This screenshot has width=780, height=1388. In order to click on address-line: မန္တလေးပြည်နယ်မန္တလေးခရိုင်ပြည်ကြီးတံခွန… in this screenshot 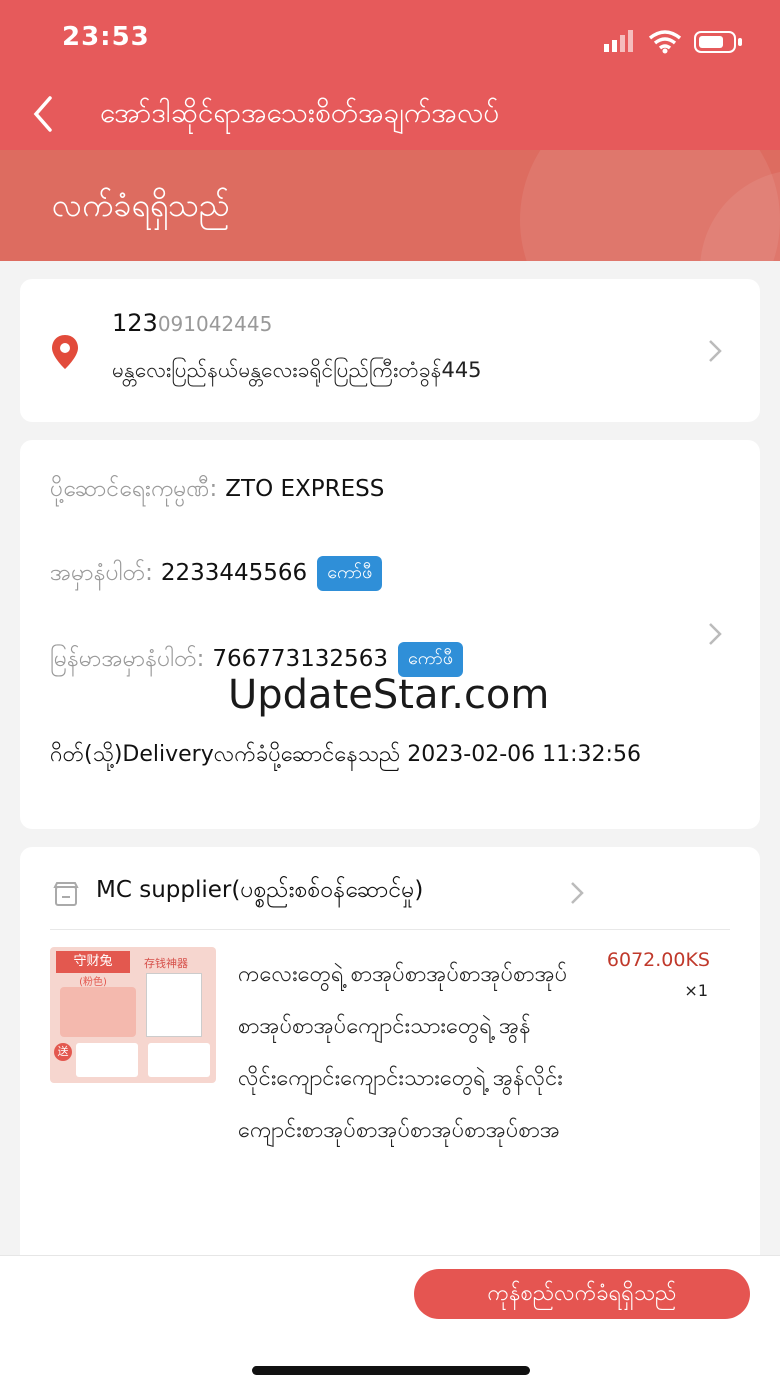, I will do `click(297, 370)`.